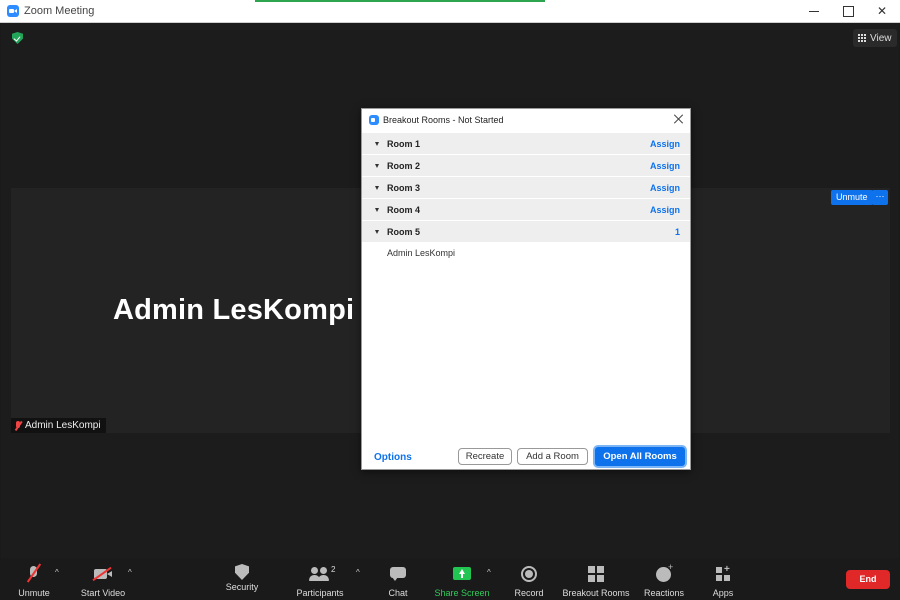 The height and width of the screenshot is (600, 900). I want to click on room-name: Room 1, so click(404, 144).